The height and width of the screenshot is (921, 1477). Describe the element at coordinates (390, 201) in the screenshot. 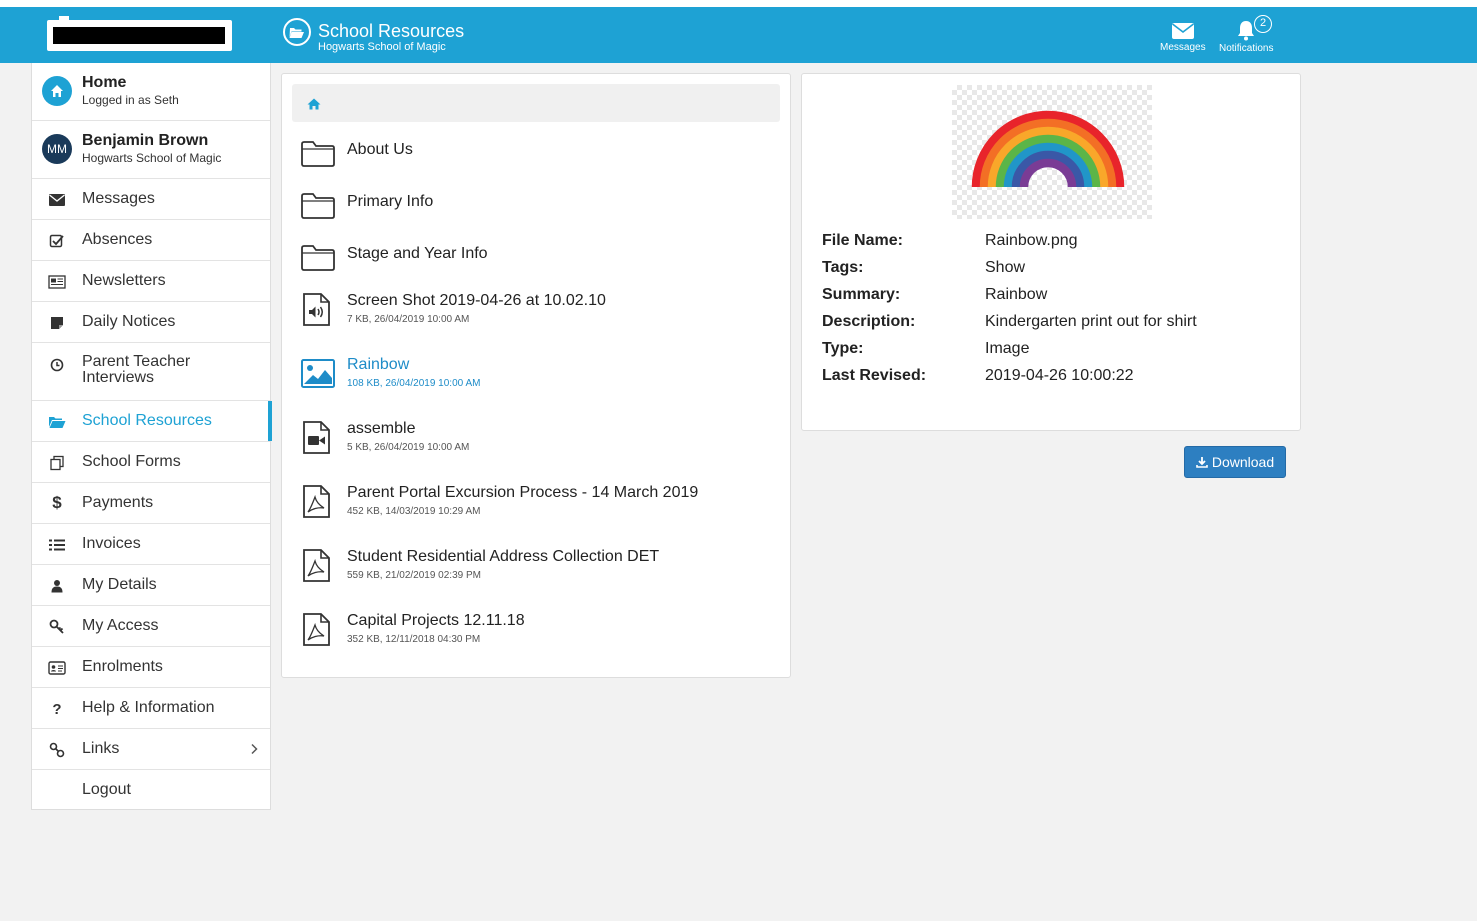

I see `file-name: Primary Info` at that location.